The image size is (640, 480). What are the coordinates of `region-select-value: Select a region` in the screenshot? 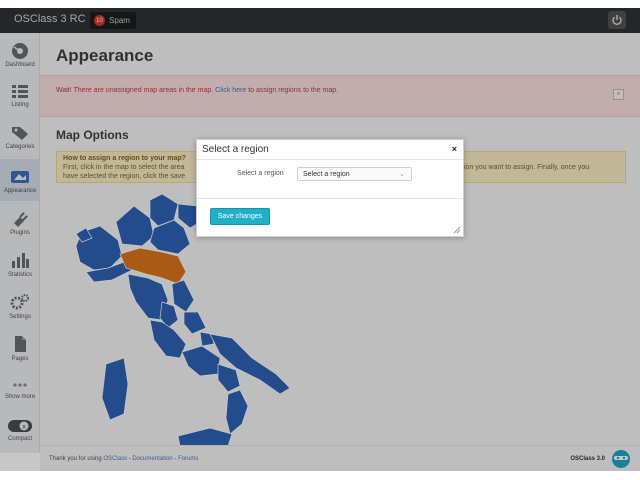 It's located at (326, 174).